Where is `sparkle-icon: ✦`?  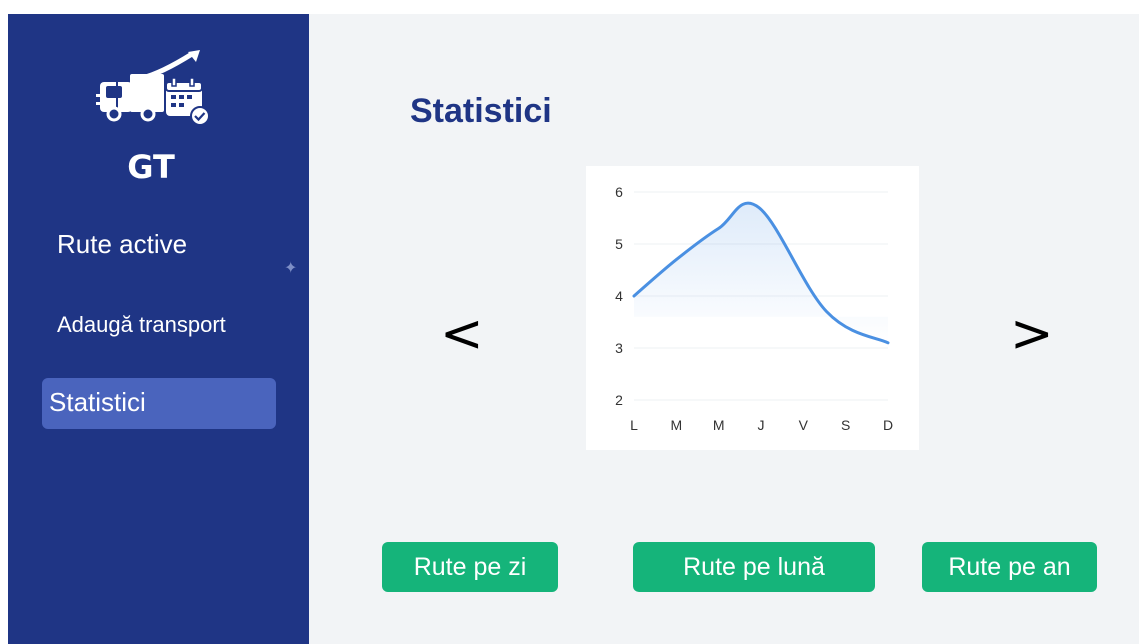
sparkle-icon: ✦ is located at coordinates (291, 268).